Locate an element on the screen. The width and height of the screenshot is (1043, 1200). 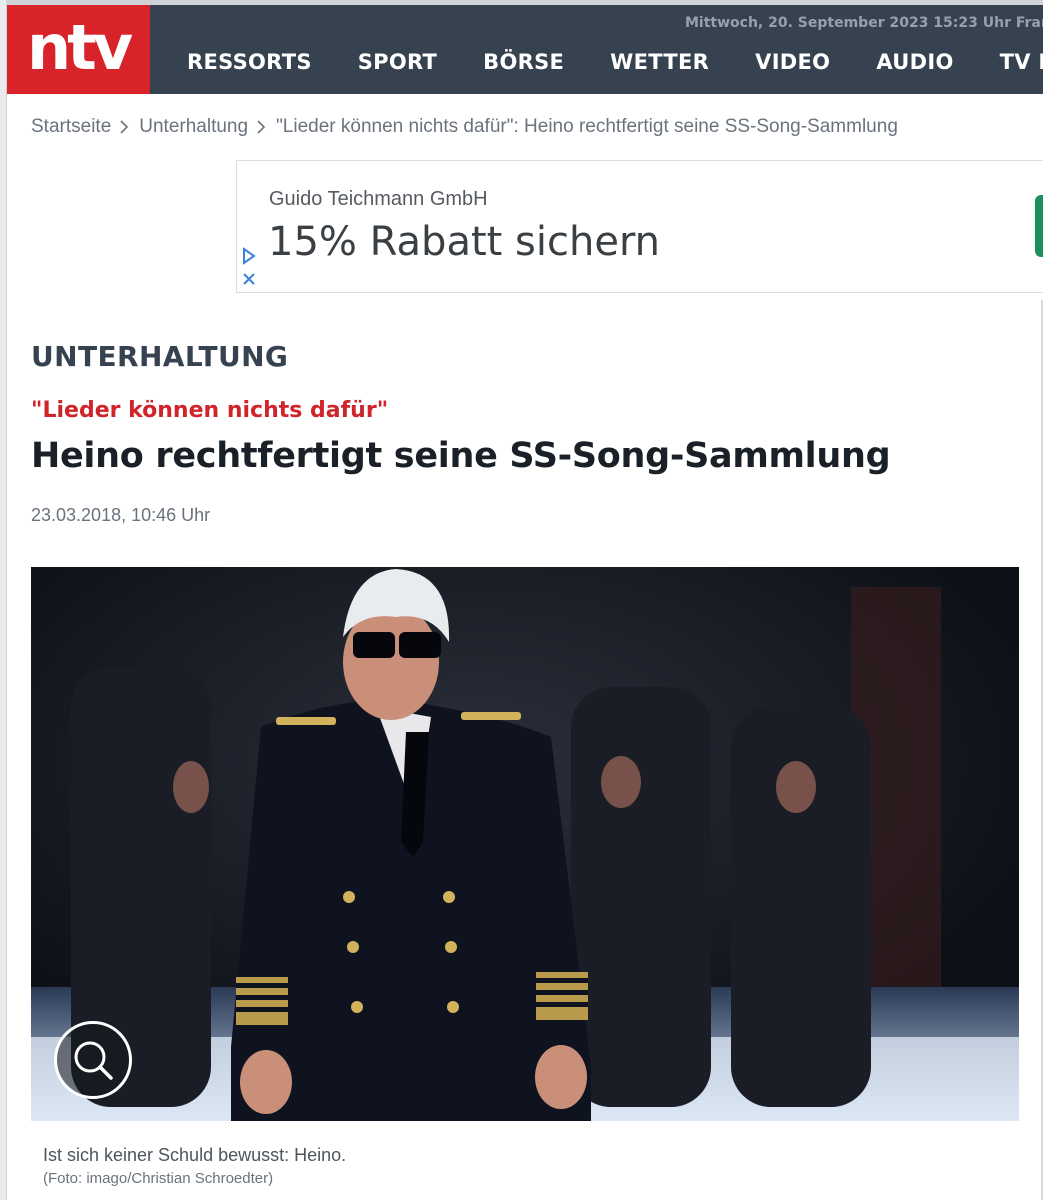
logo-text: ntv is located at coordinates (80, 47).